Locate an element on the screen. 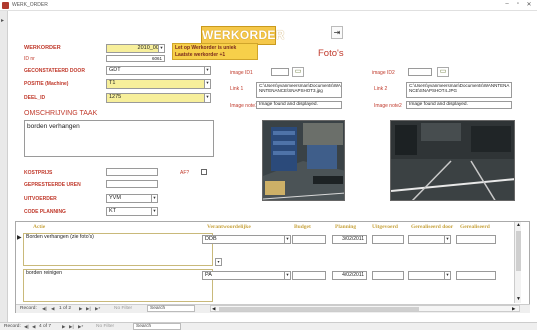 The width and height of the screenshot is (537, 330). image1-label: image ID1 is located at coordinates (241, 73).